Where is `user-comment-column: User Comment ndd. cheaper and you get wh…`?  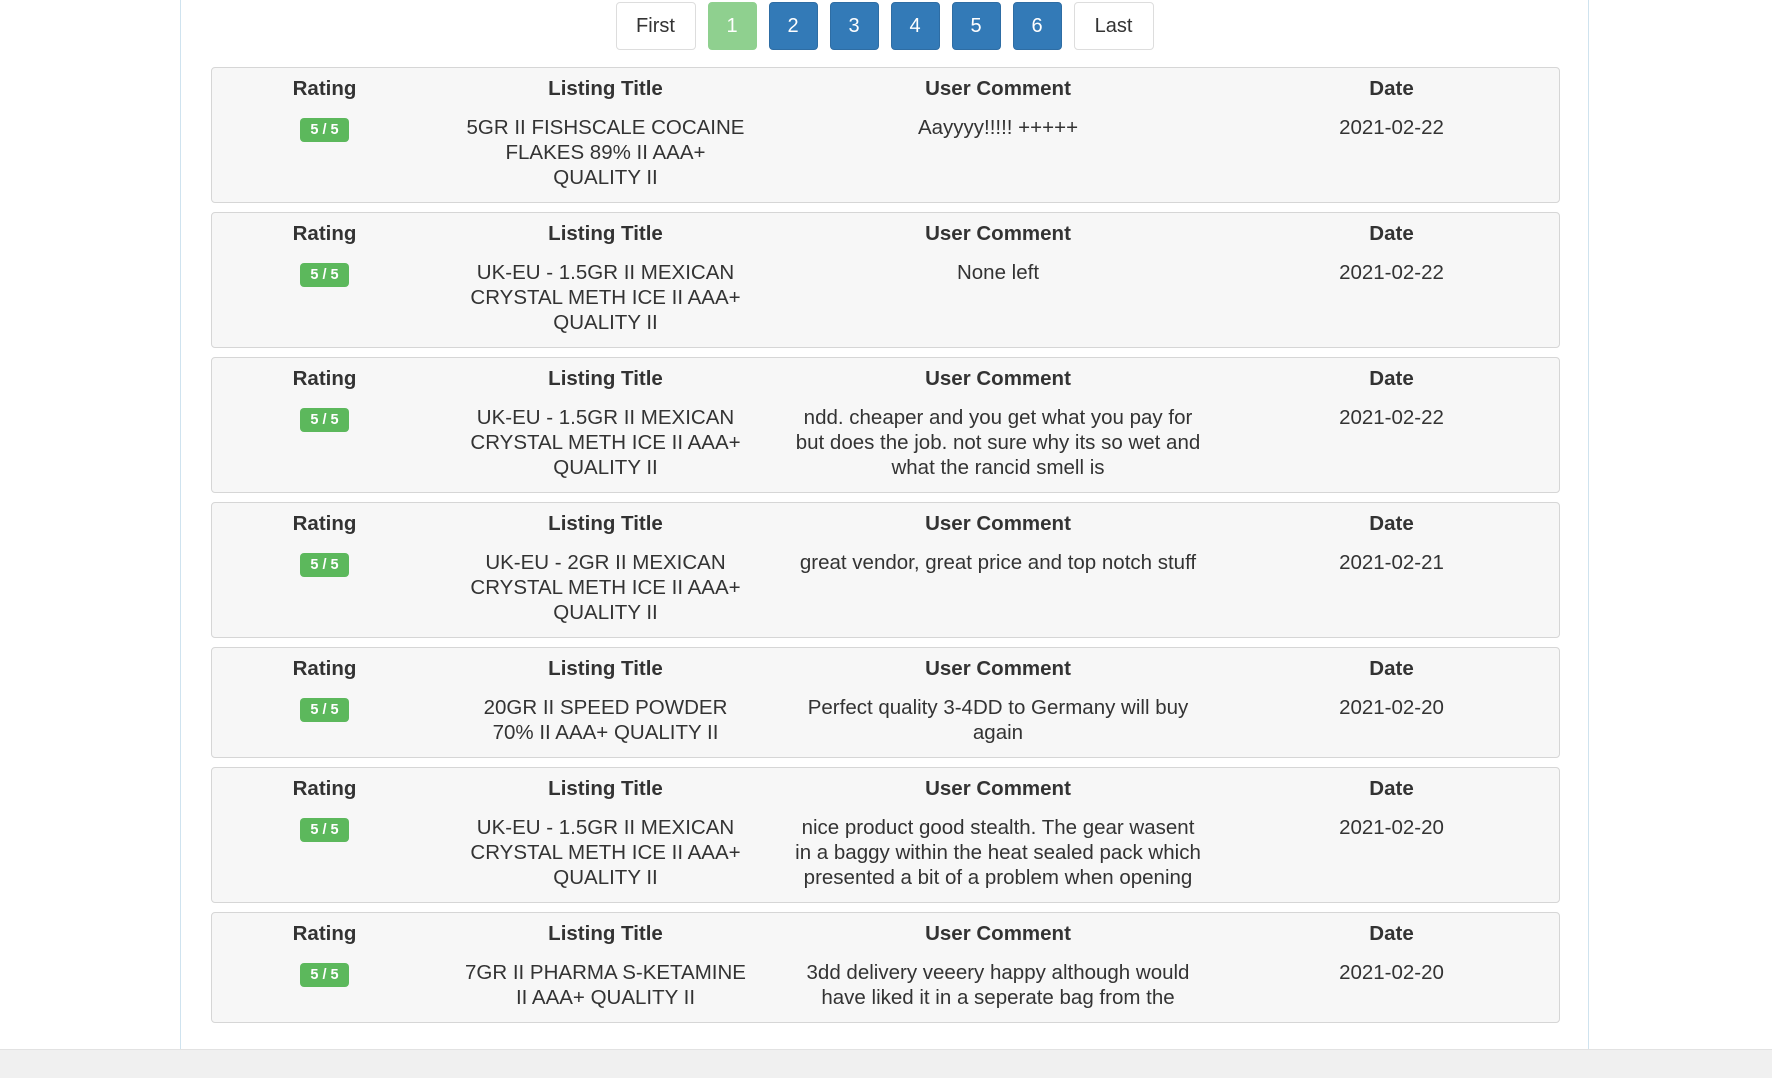 user-comment-column: User Comment ndd. cheaper and you get wh… is located at coordinates (998, 423).